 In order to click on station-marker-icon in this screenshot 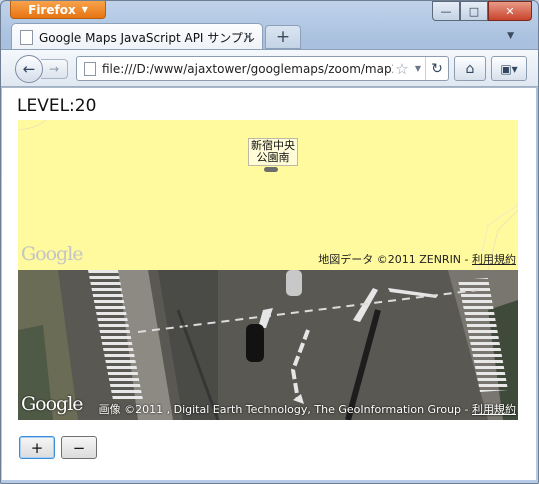, I will do `click(271, 169)`.